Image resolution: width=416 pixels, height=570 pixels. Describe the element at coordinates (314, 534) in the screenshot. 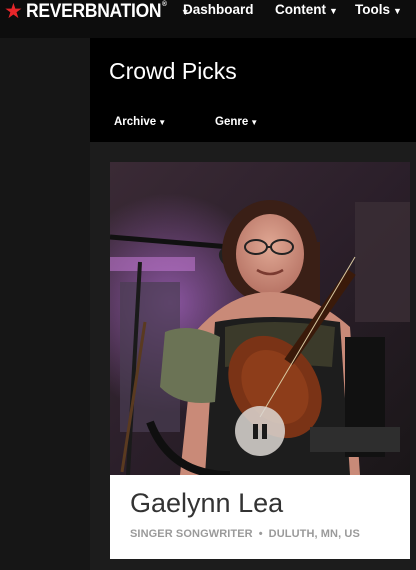

I see `artist-location: DULUTH, MN, US` at that location.